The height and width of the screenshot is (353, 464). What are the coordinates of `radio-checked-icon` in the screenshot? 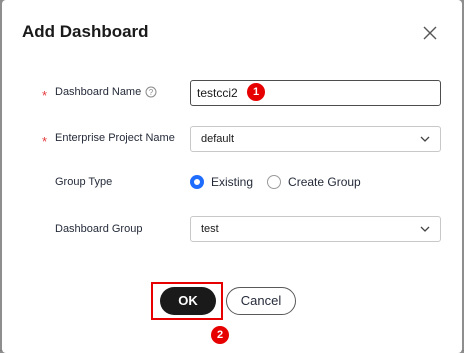 It's located at (197, 182).